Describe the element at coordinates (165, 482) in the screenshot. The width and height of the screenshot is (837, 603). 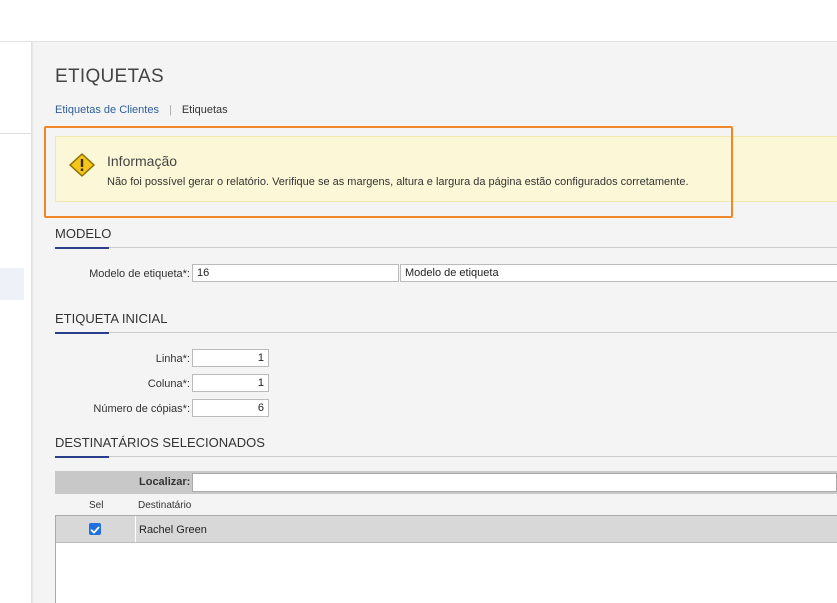
I see `search-label: Localizar:` at that location.